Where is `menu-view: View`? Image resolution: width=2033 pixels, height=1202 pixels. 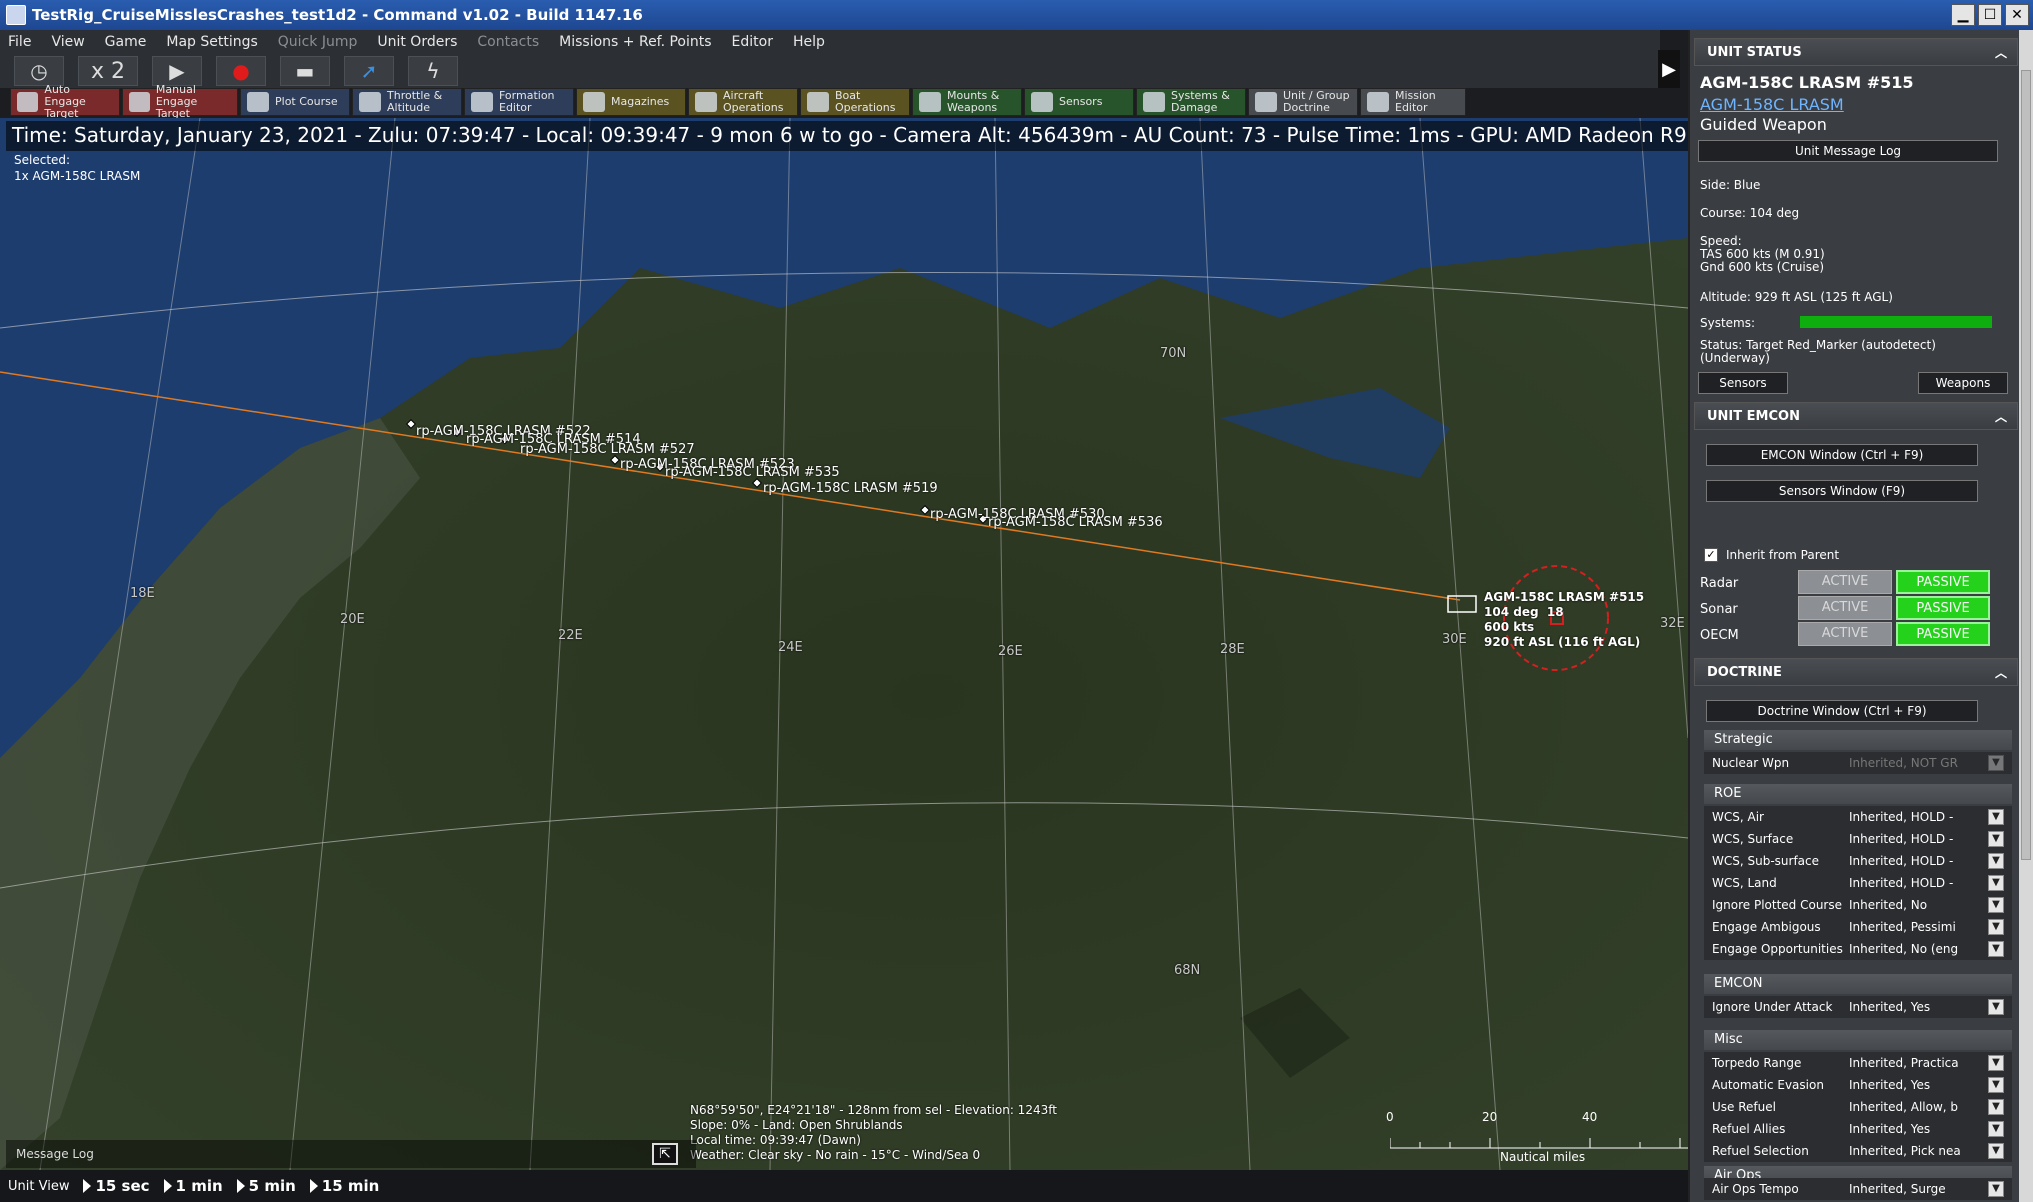
menu-view: View is located at coordinates (67, 42).